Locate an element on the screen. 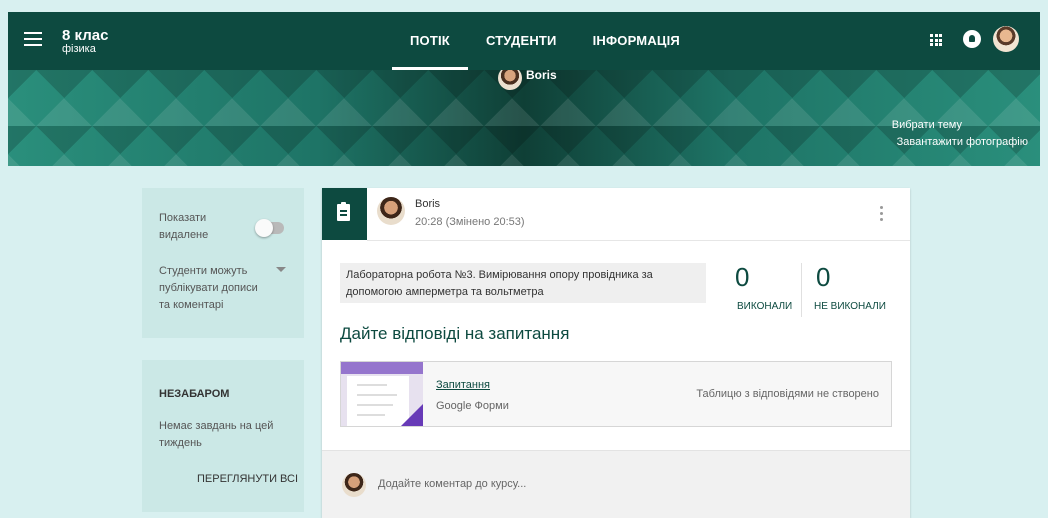  chevron-down-icon is located at coordinates (281, 269).